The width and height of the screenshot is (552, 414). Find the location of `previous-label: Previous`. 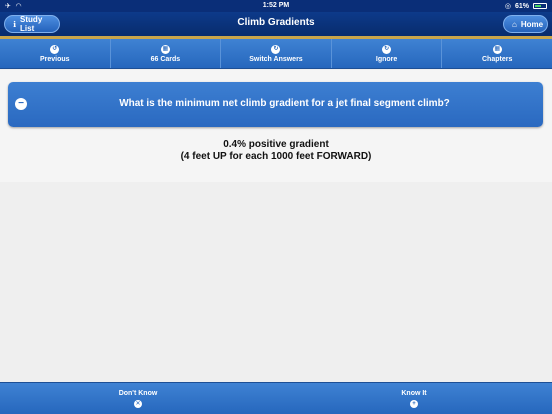

previous-label: Previous is located at coordinates (55, 59).